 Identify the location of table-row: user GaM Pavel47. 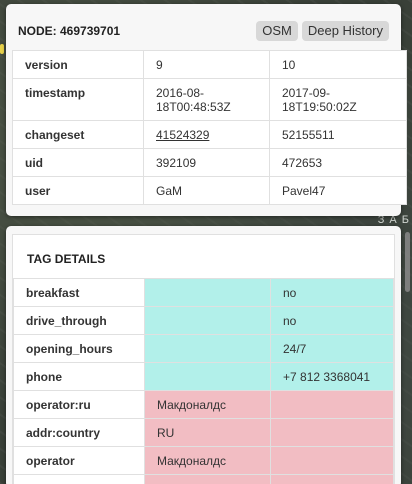
(209, 190).